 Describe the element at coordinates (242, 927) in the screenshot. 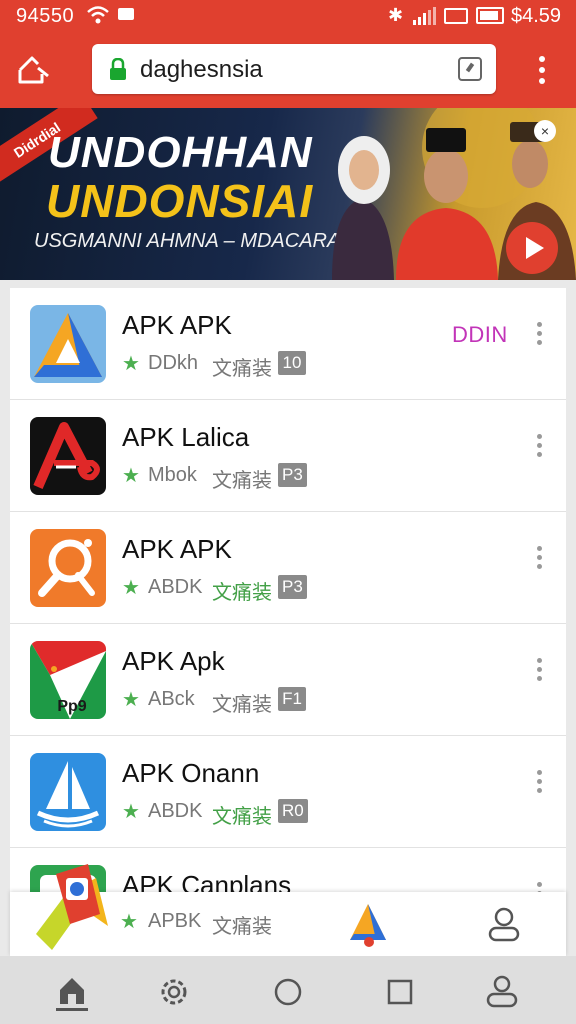

I see `tab-bar-category: 文痛装` at that location.